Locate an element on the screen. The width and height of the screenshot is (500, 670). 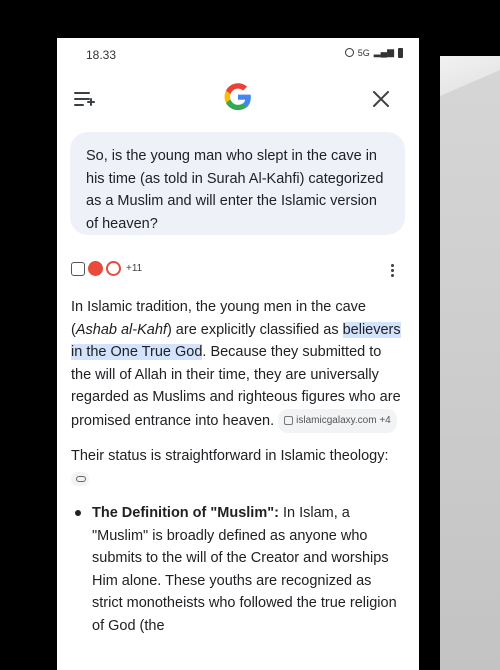
network-label: 5G is located at coordinates (363, 52).